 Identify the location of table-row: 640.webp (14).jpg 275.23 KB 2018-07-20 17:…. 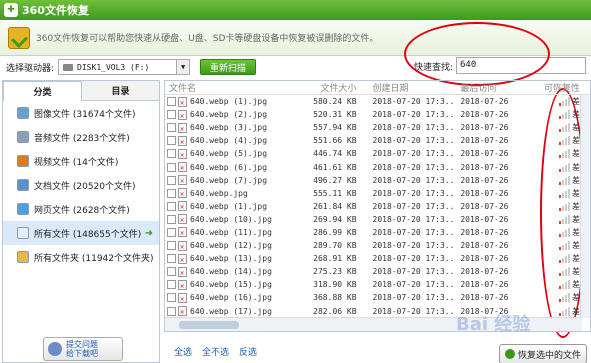
(377, 271).